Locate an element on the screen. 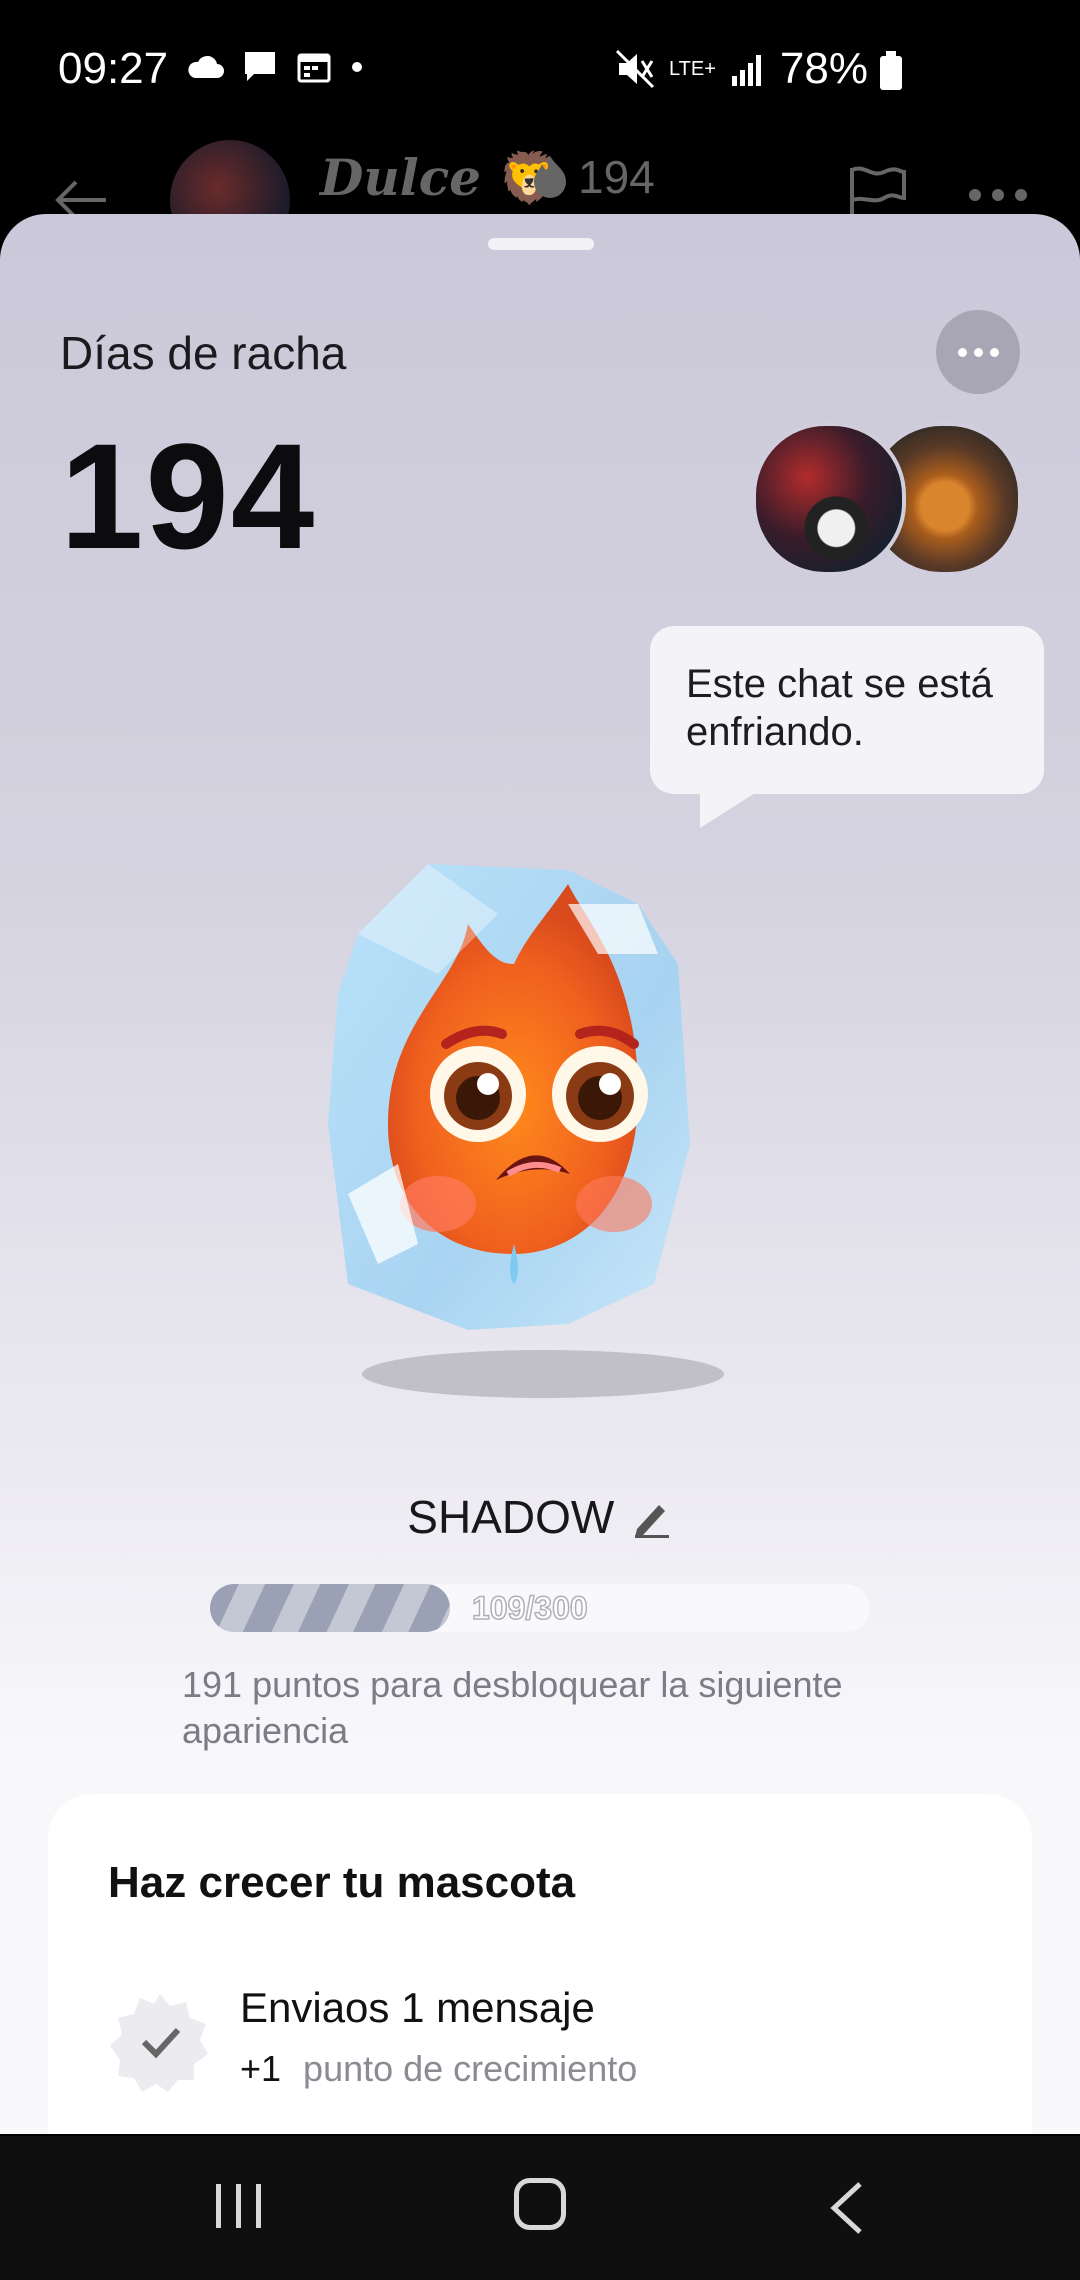  mute-icon is located at coordinates (635, 69).